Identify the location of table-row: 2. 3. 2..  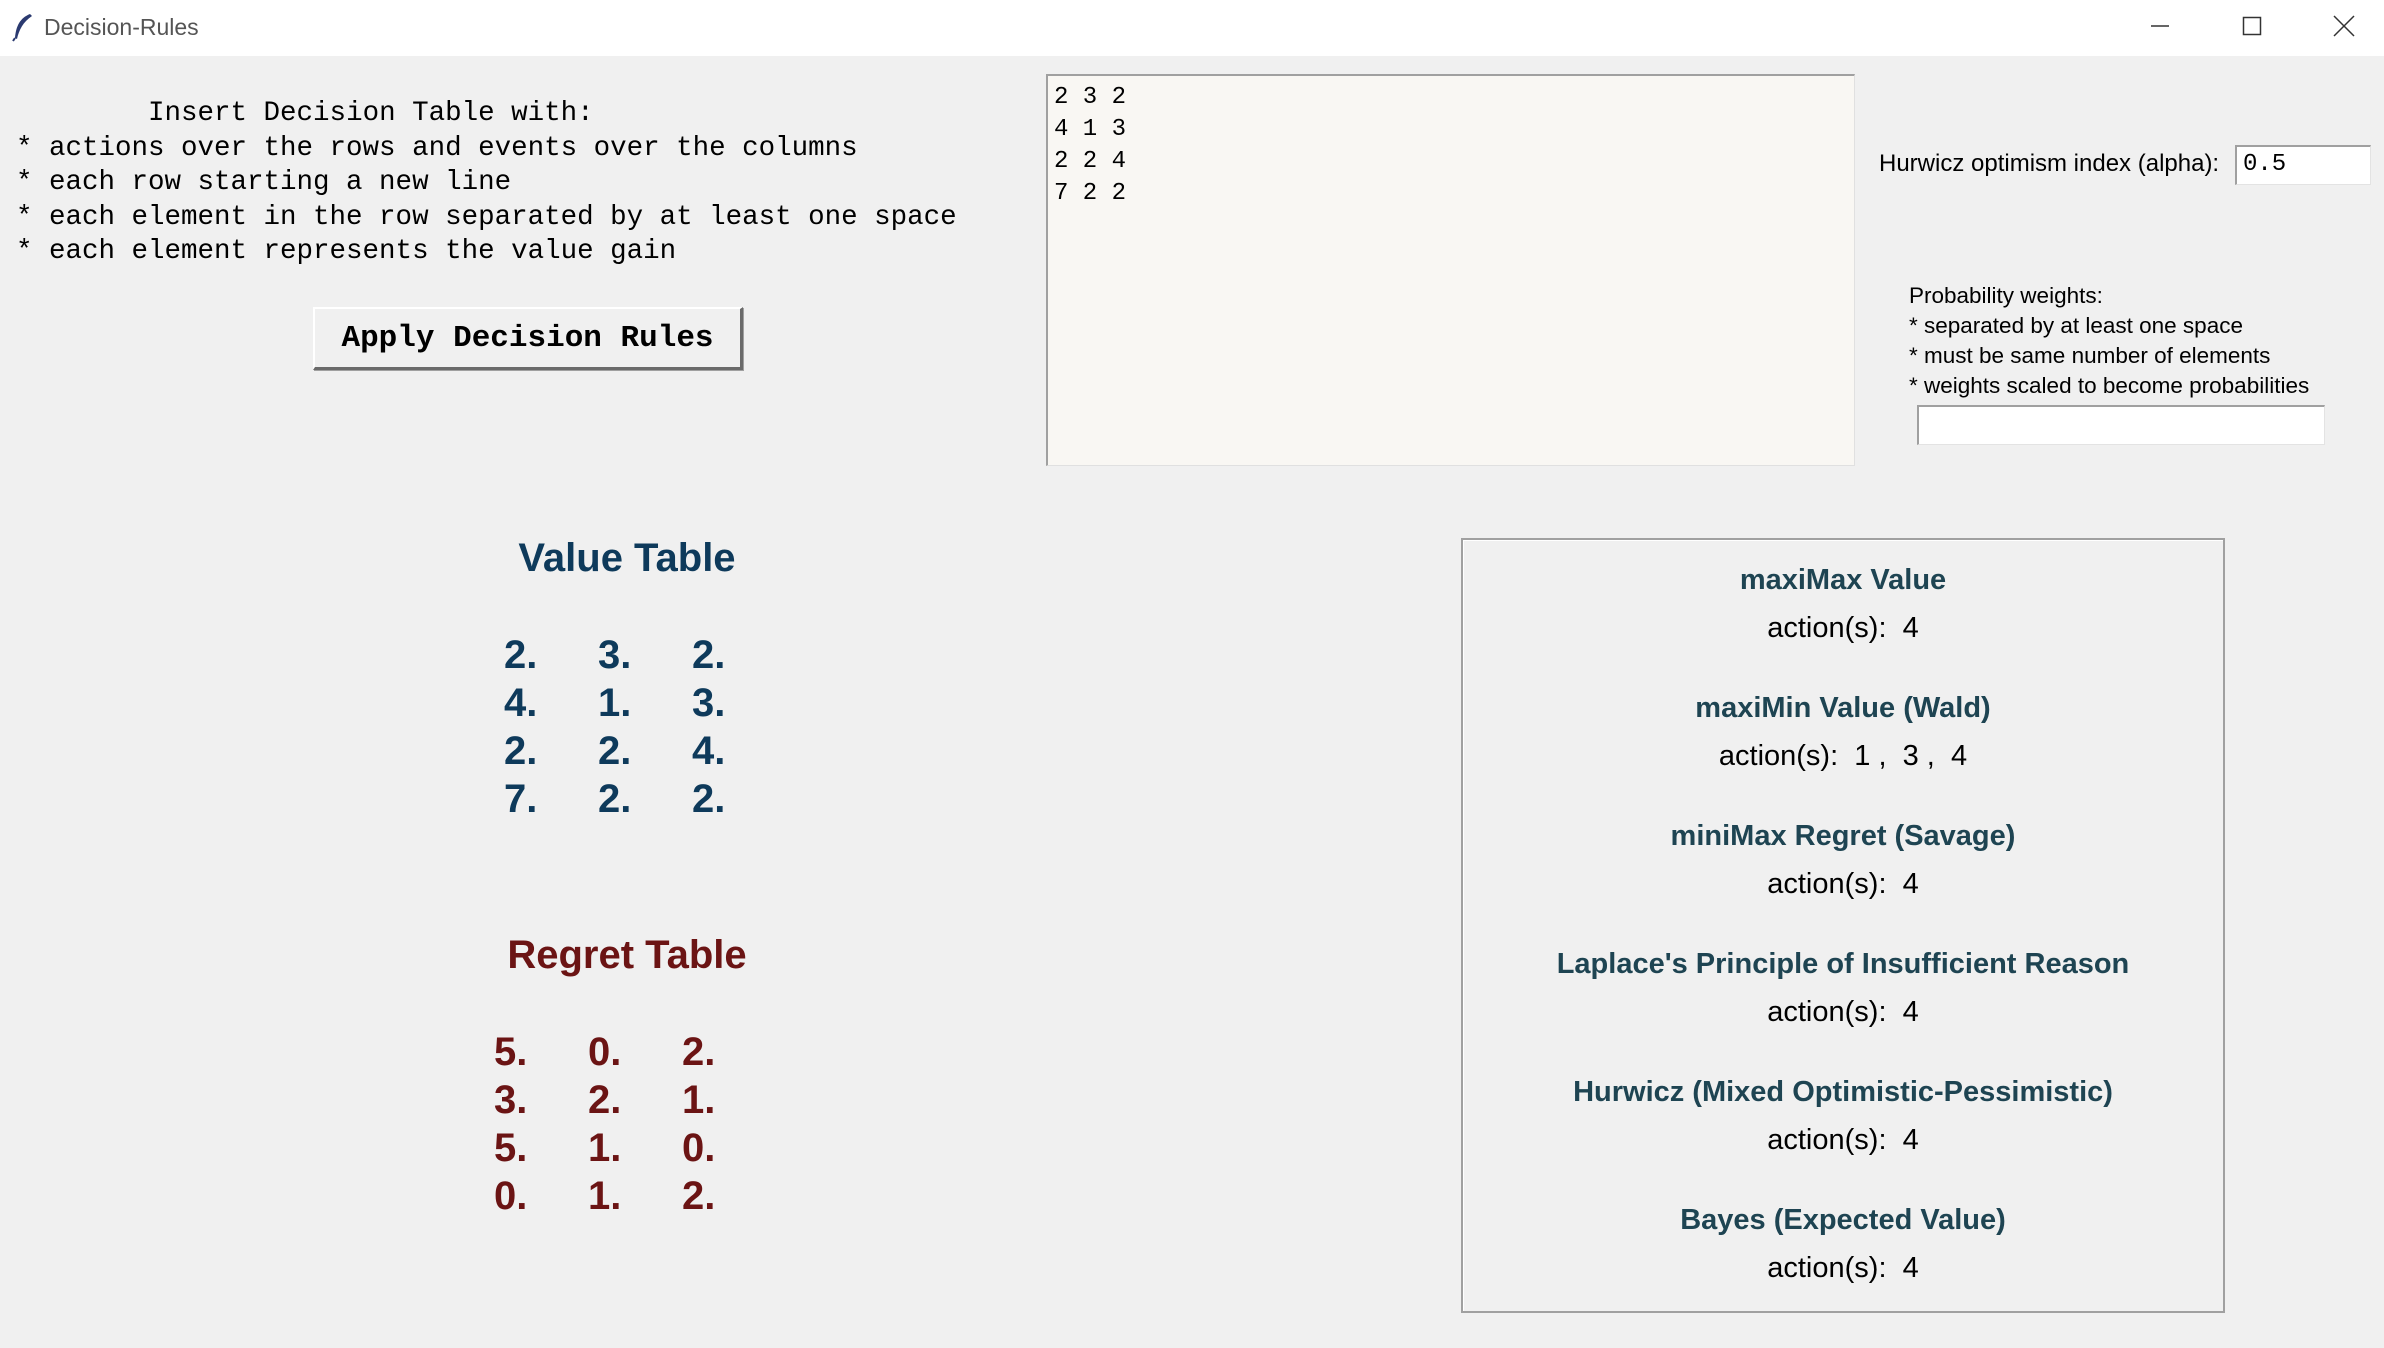
(645, 655).